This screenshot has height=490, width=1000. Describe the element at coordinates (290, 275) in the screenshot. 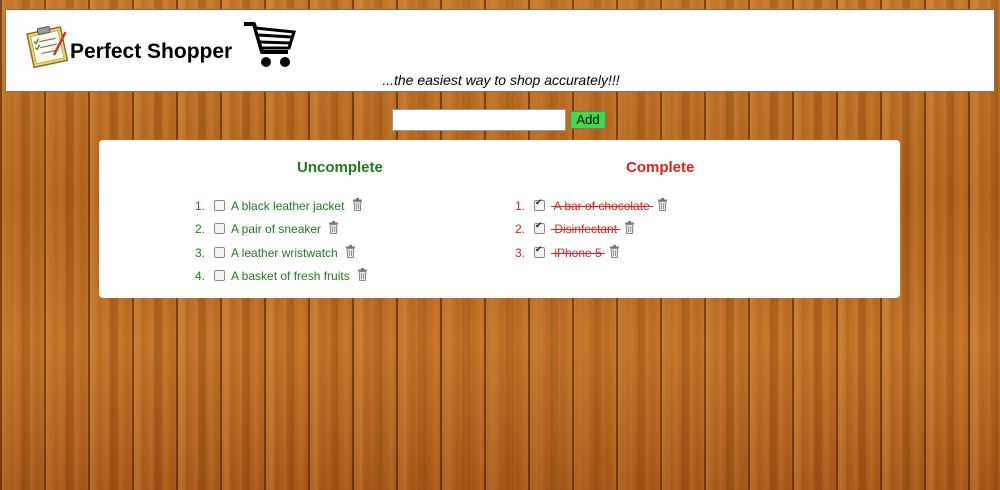

I see `item-label: A basket of fresh fruits` at that location.